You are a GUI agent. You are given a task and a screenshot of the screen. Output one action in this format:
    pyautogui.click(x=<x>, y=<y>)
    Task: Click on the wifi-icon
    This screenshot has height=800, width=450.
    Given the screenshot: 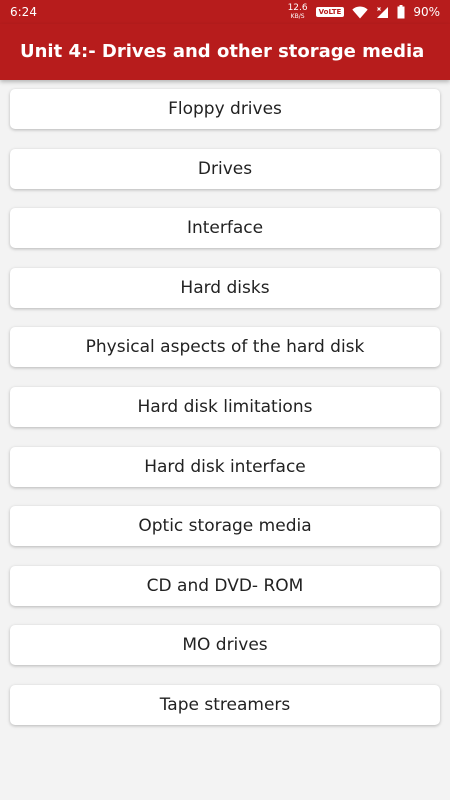 What is the action you would take?
    pyautogui.click(x=360, y=11)
    